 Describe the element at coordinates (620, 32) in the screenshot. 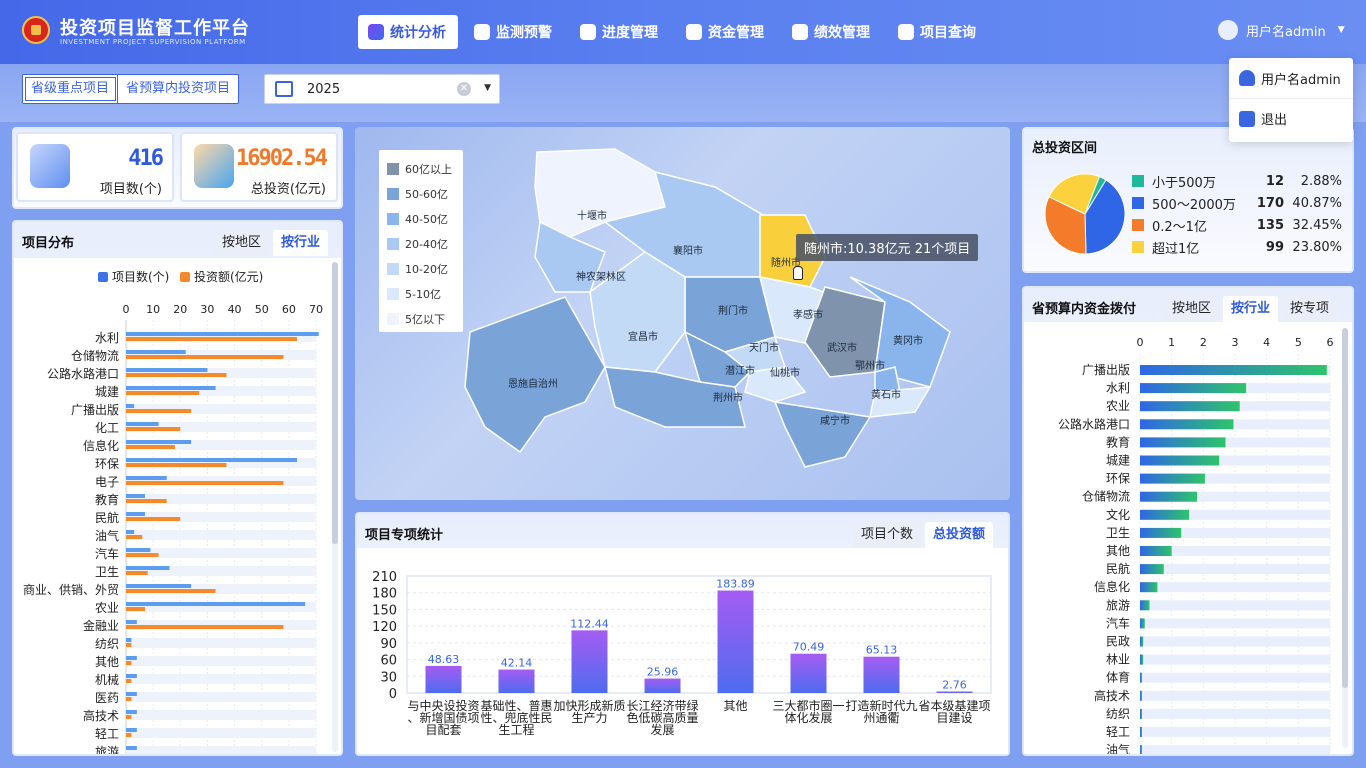

I see `nav-item-2: 进度管理` at that location.